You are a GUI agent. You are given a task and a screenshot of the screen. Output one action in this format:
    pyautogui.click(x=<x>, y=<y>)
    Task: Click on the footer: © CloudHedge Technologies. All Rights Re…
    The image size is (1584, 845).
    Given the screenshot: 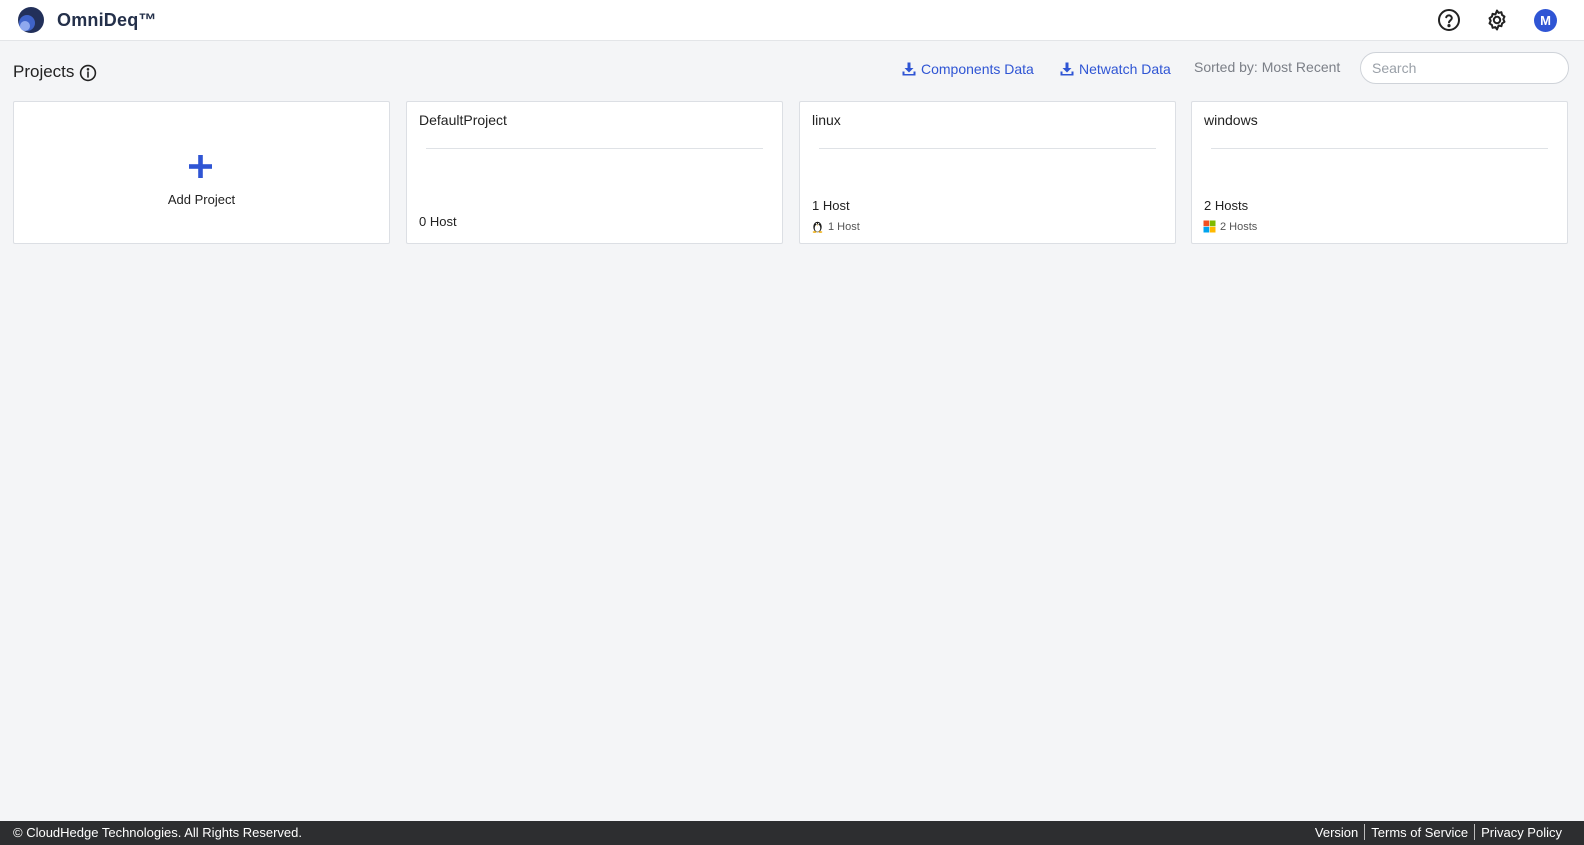 What is the action you would take?
    pyautogui.click(x=792, y=833)
    